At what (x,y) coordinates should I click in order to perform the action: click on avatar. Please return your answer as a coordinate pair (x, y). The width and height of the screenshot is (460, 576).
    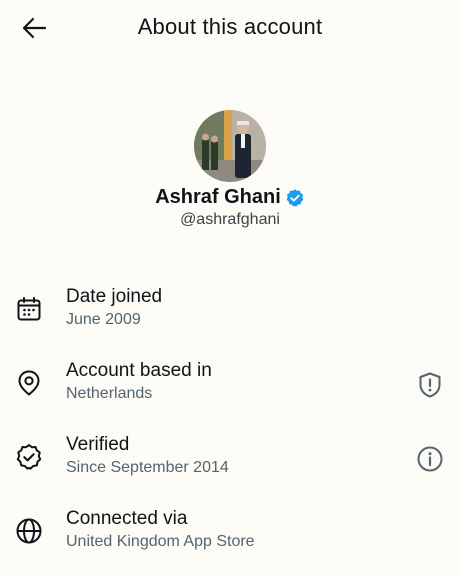
    Looking at the image, I should click on (230, 146).